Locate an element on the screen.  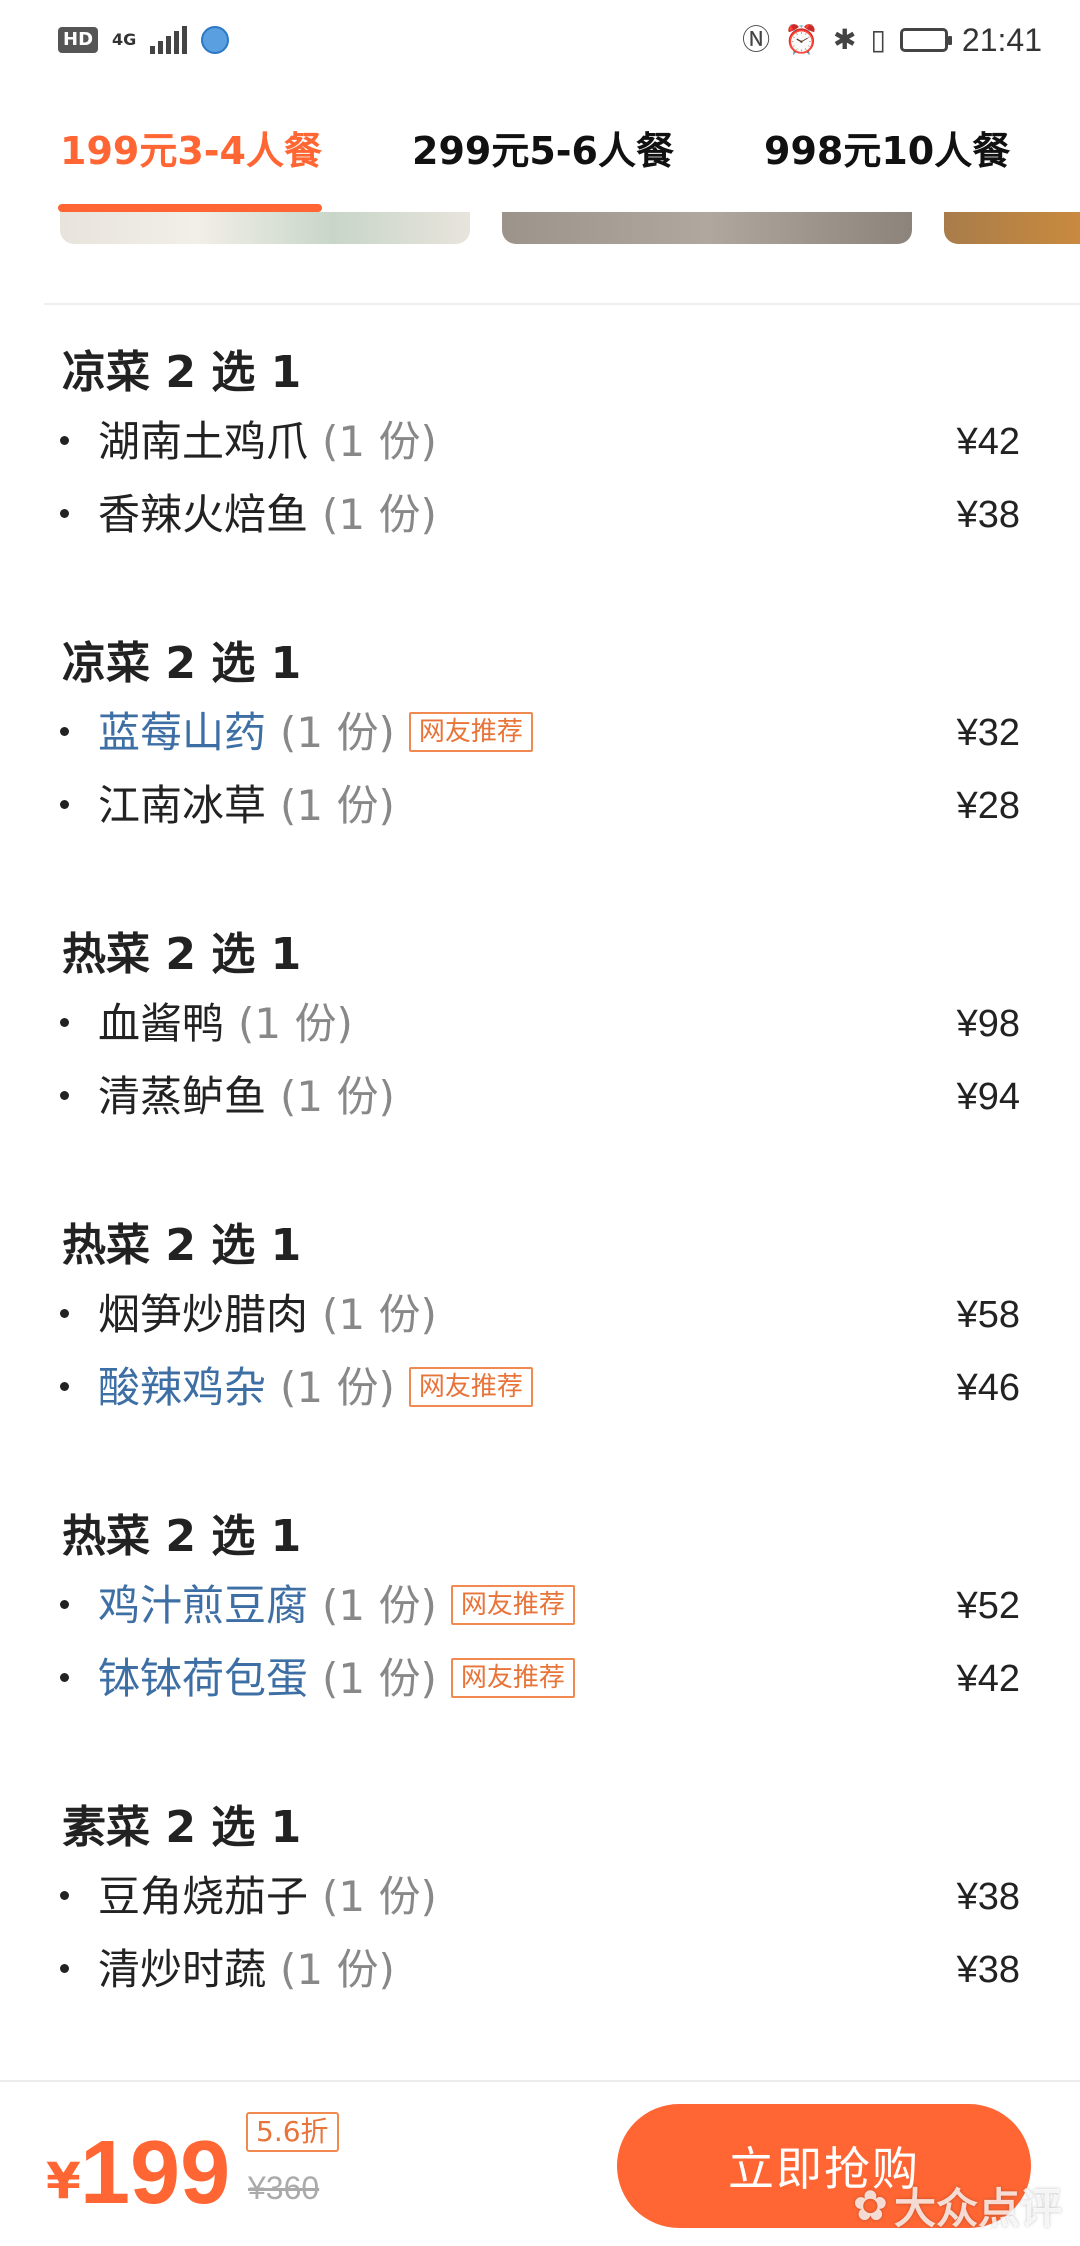
menu-item: 清炒时蔬 (1 份) ¥38 is located at coordinates (540, 1970).